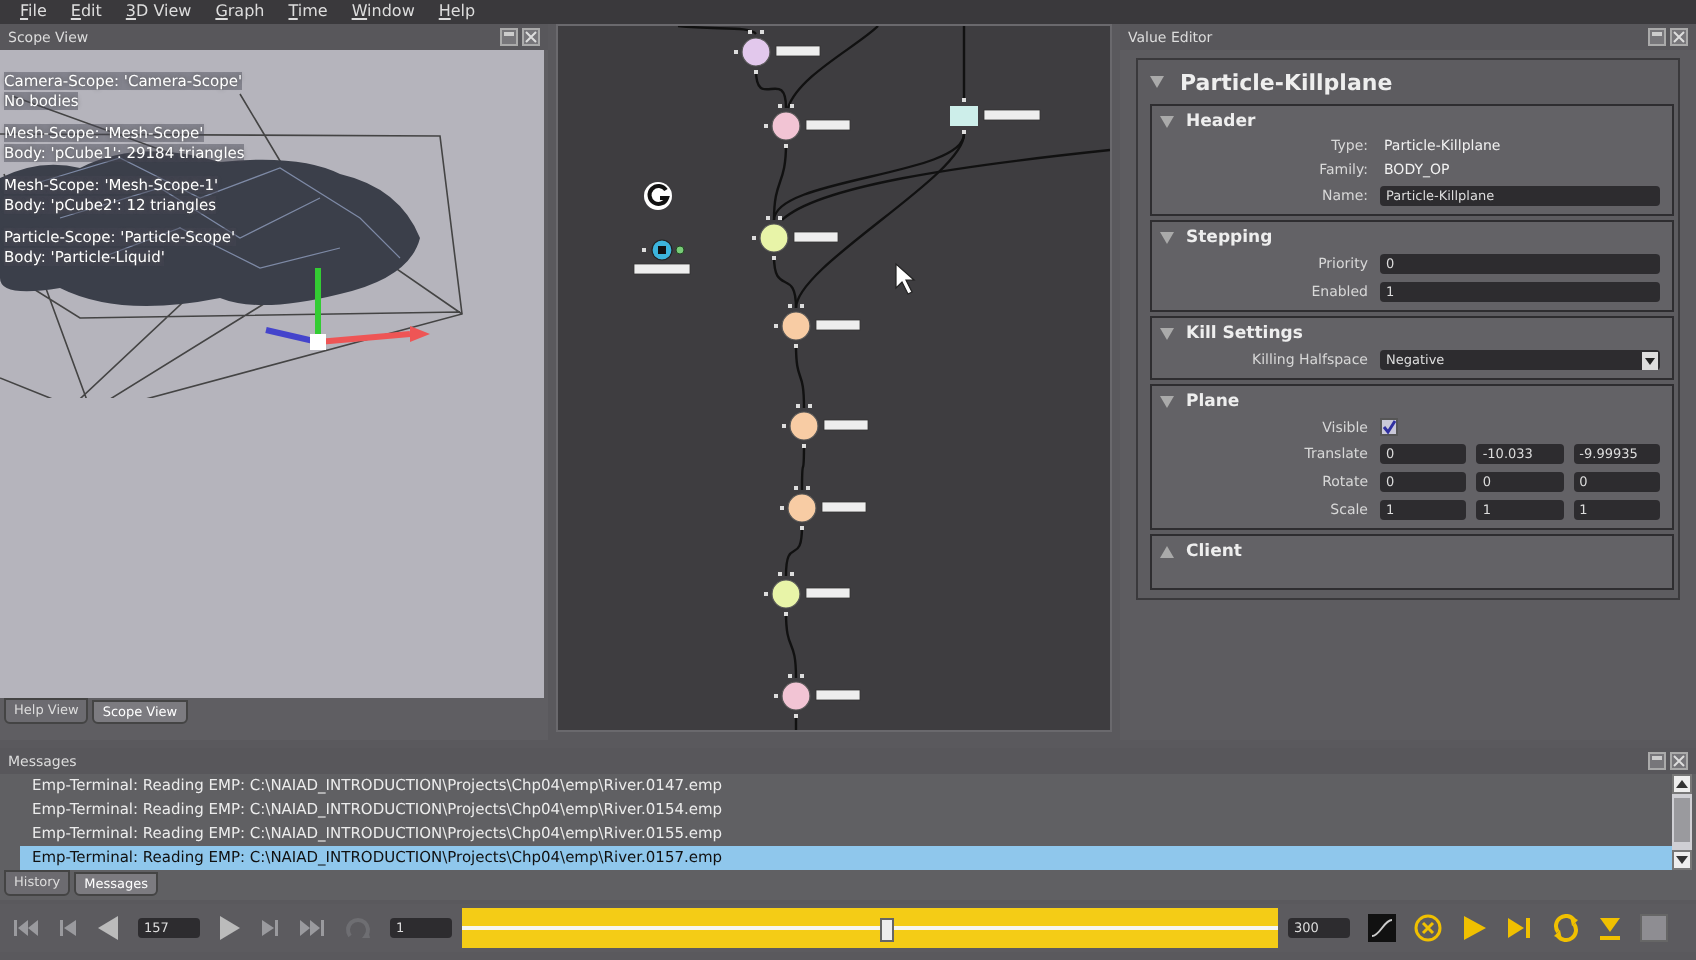  I want to click on menu-item: Edit, so click(86, 12).